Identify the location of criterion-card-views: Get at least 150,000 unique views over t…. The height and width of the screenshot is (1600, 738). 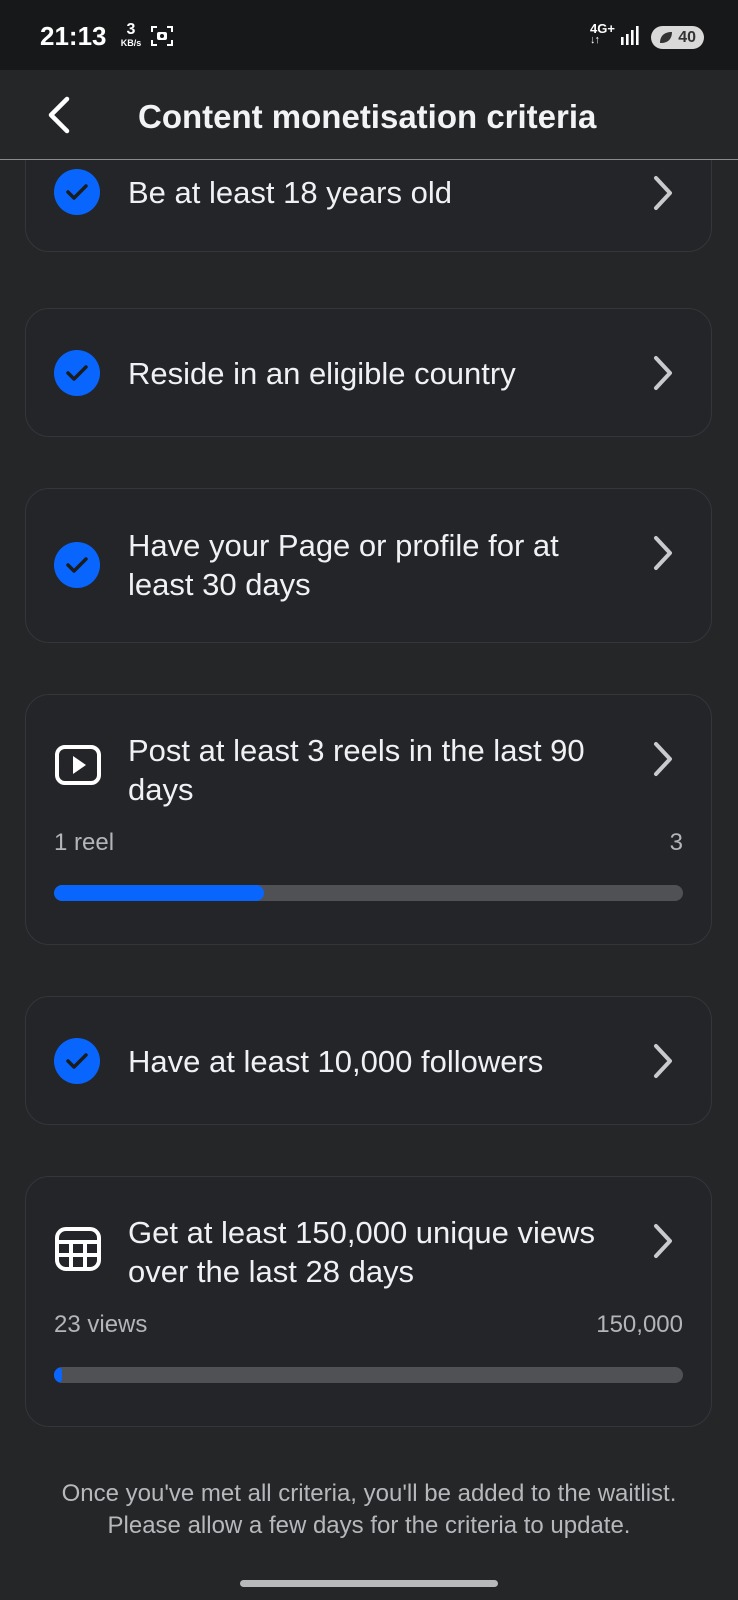
(368, 1301).